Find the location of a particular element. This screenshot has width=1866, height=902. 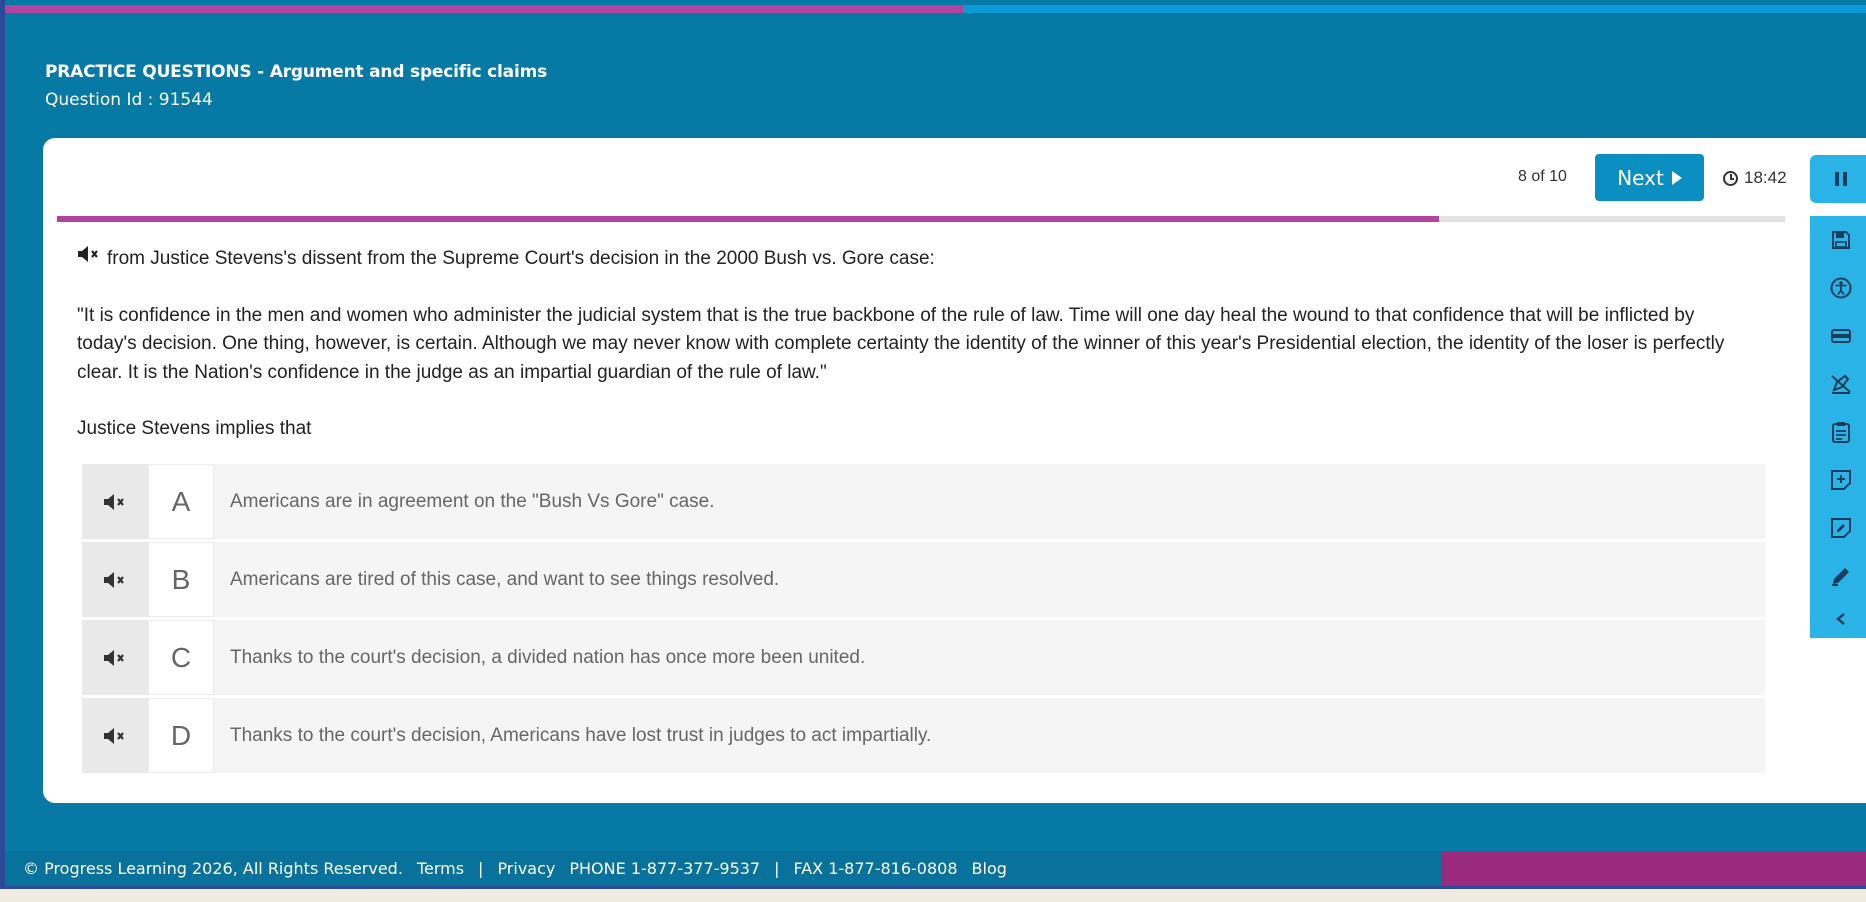

add-note-icon is located at coordinates (1840, 480).